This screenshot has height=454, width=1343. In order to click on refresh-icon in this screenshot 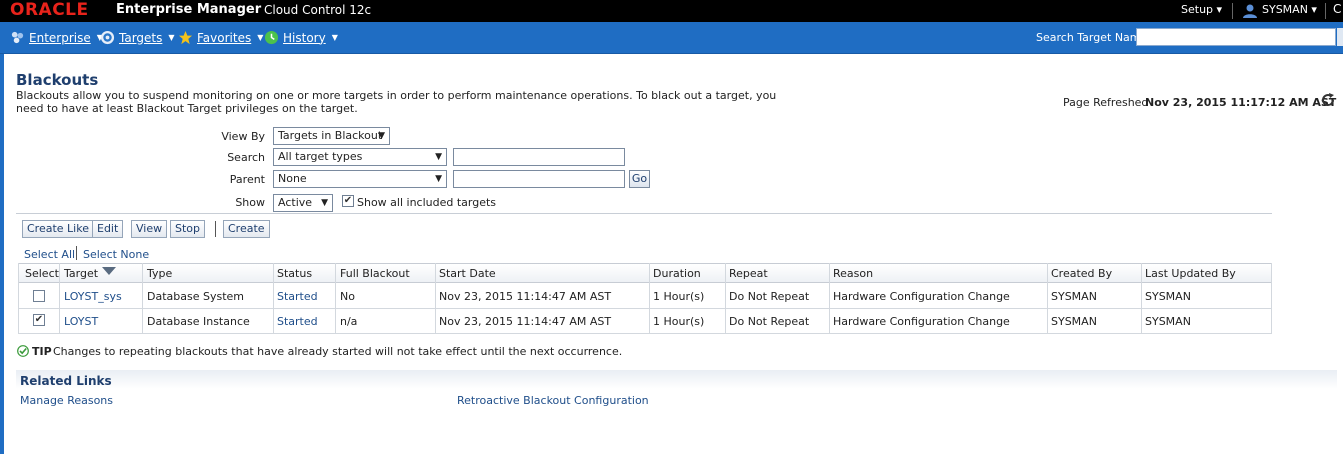, I will do `click(1328, 100)`.